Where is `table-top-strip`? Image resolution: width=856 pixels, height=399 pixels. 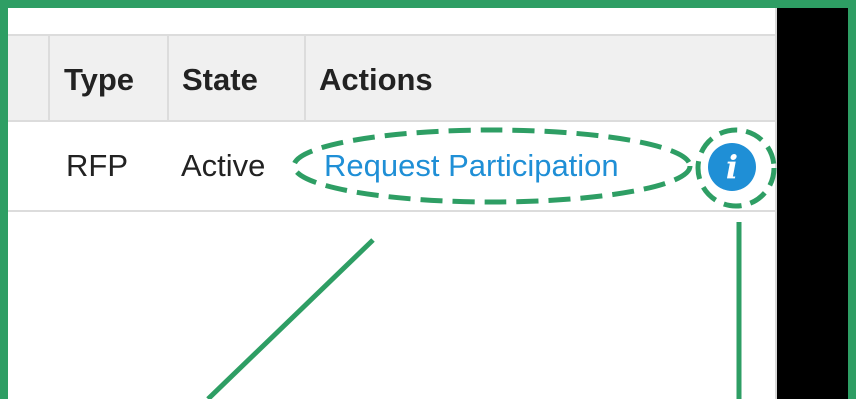
table-top-strip is located at coordinates (391, 21).